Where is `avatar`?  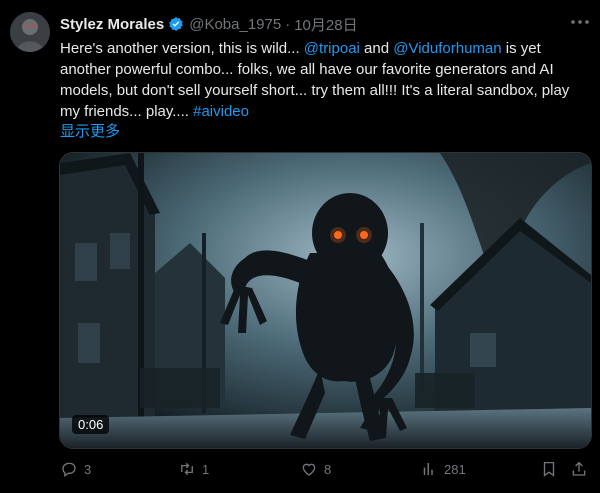 avatar is located at coordinates (30, 32).